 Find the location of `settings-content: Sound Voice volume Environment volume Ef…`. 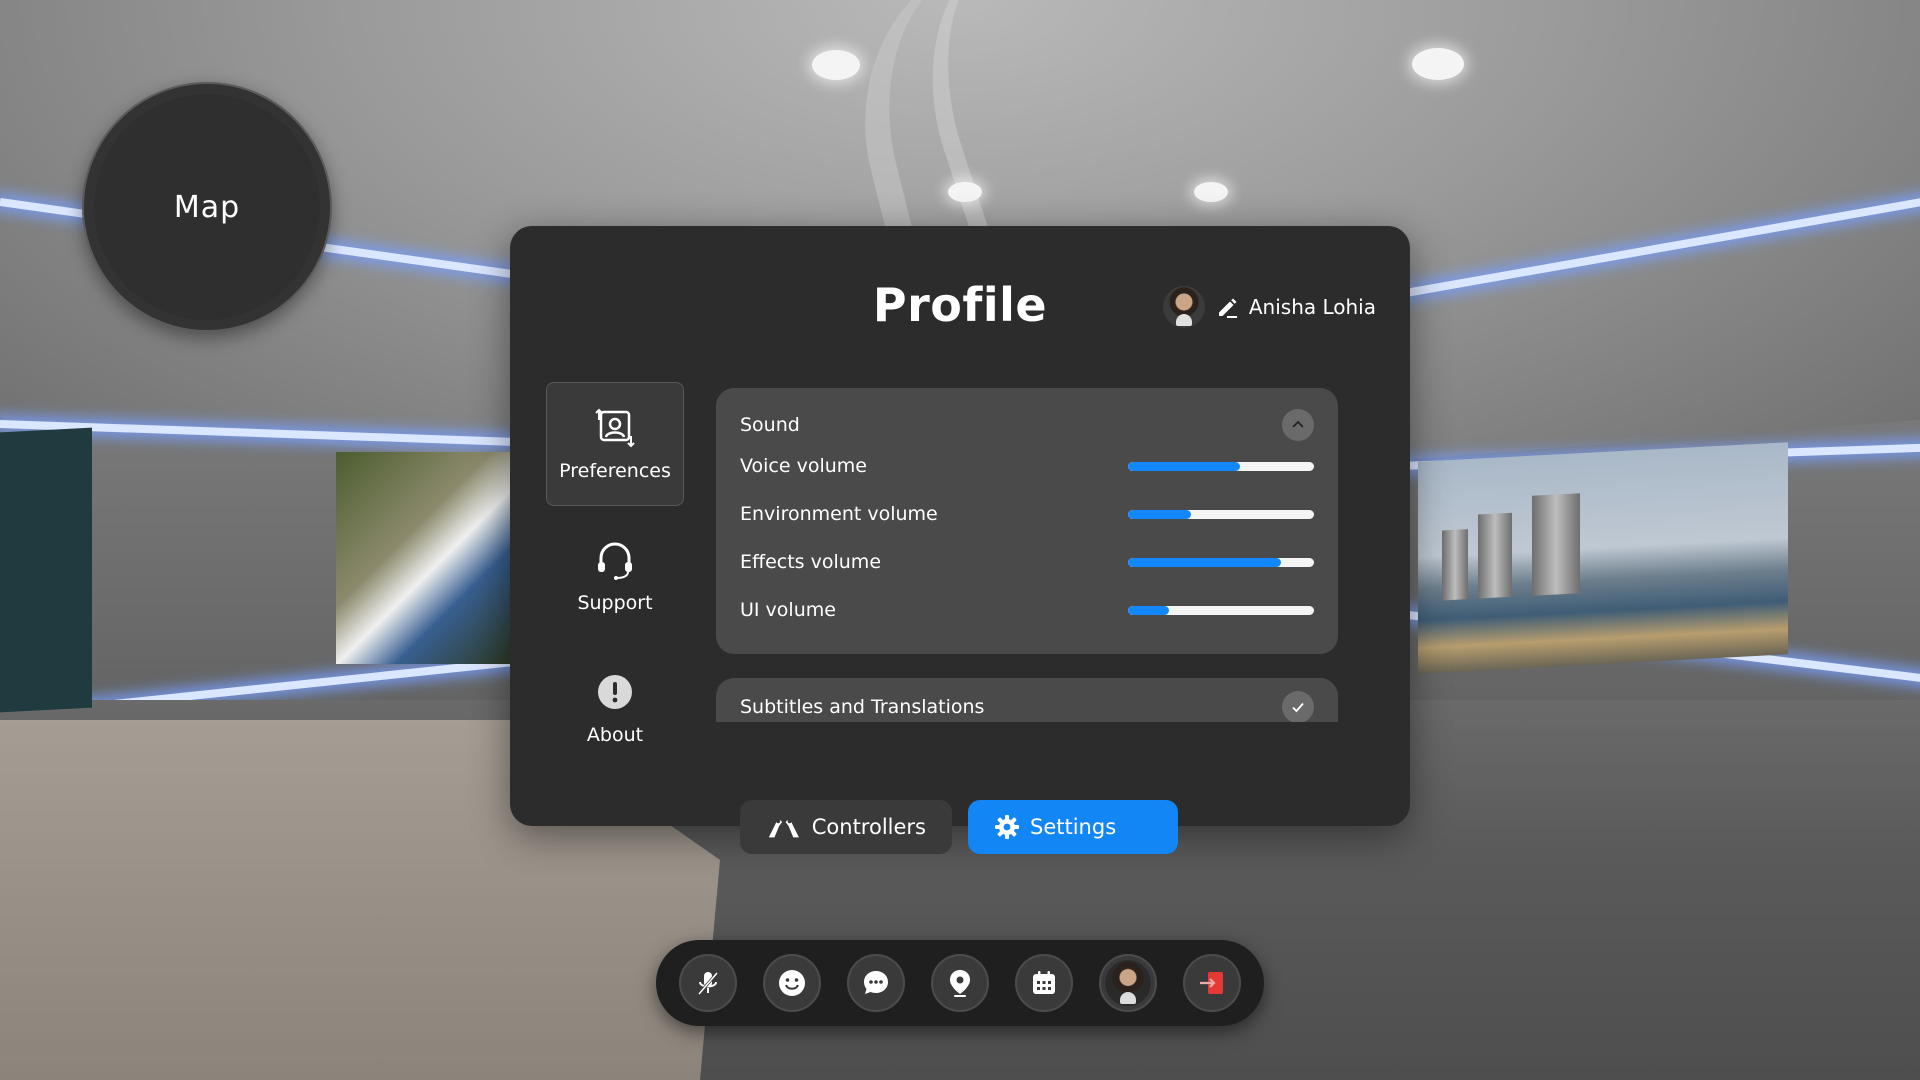

settings-content: Sound Voice volume Environment volume Ef… is located at coordinates (1027, 555).